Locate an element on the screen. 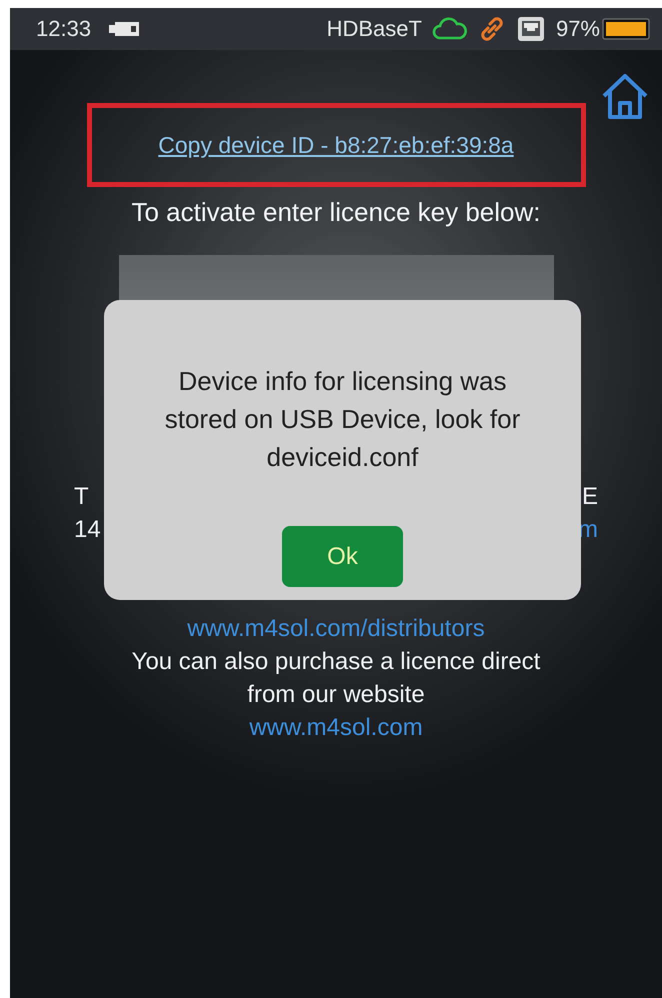  copy-device-id-link: Copy device ID - b8:27:eb:ef:39:8a is located at coordinates (336, 145).